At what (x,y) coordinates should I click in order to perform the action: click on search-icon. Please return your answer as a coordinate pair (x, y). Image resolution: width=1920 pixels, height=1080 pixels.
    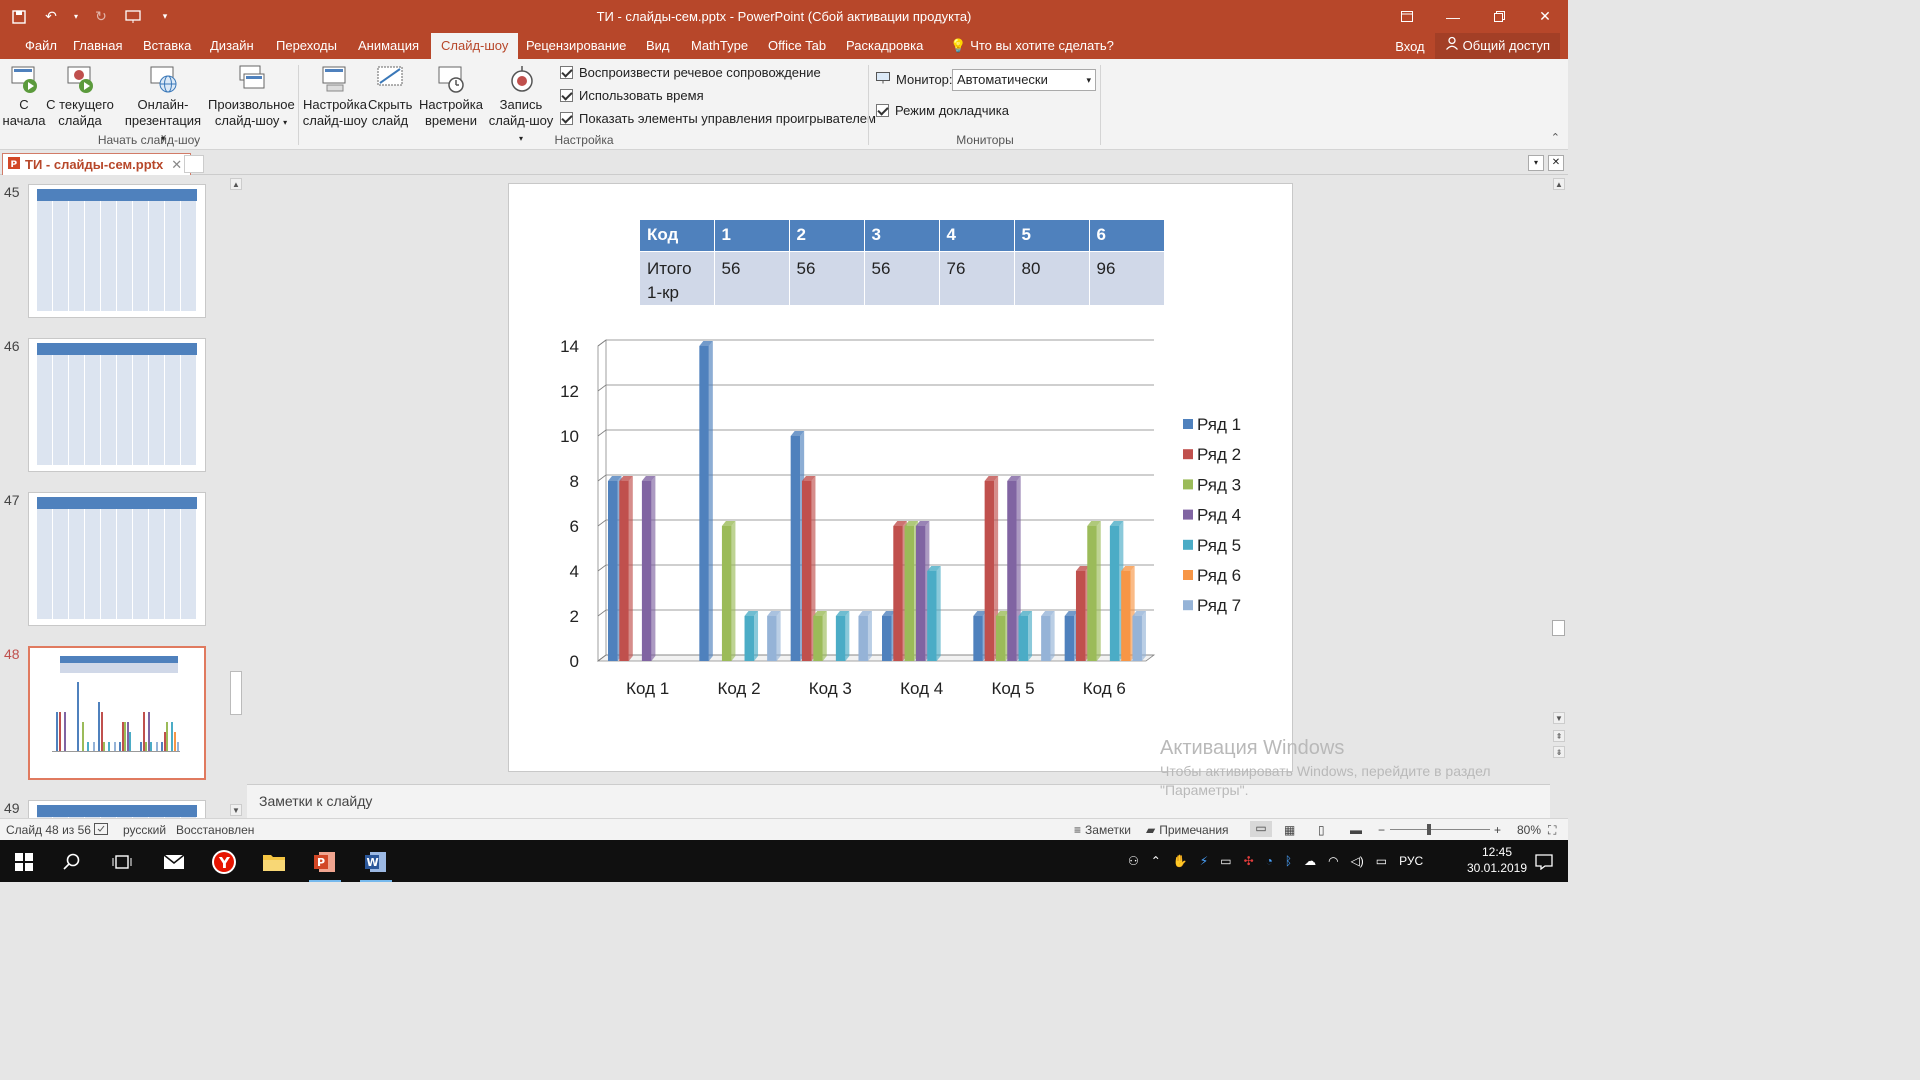
    Looking at the image, I should click on (72, 862).